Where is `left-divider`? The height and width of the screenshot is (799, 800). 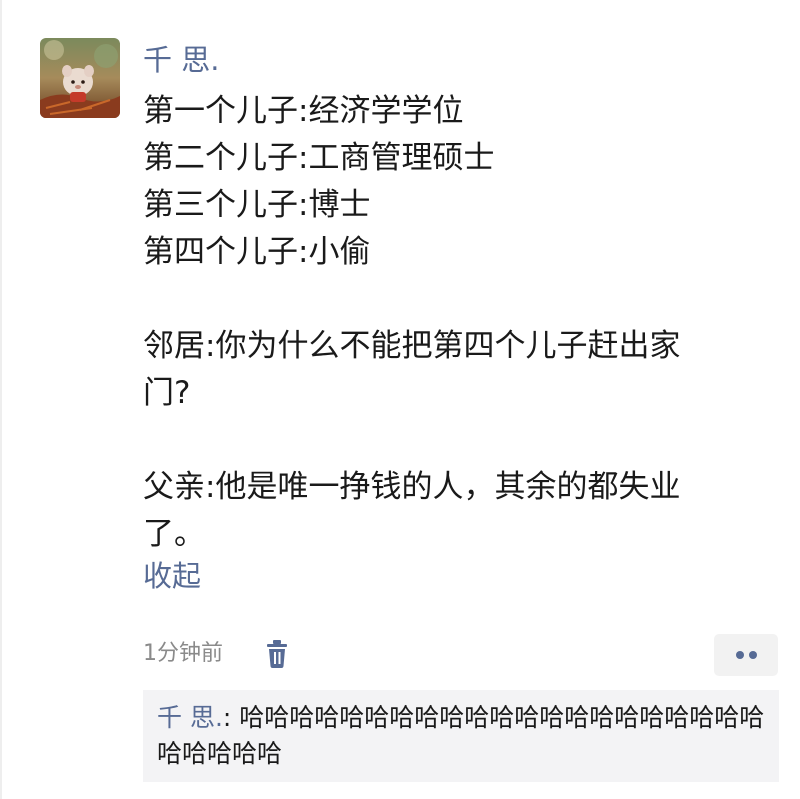
left-divider is located at coordinates (1, 399).